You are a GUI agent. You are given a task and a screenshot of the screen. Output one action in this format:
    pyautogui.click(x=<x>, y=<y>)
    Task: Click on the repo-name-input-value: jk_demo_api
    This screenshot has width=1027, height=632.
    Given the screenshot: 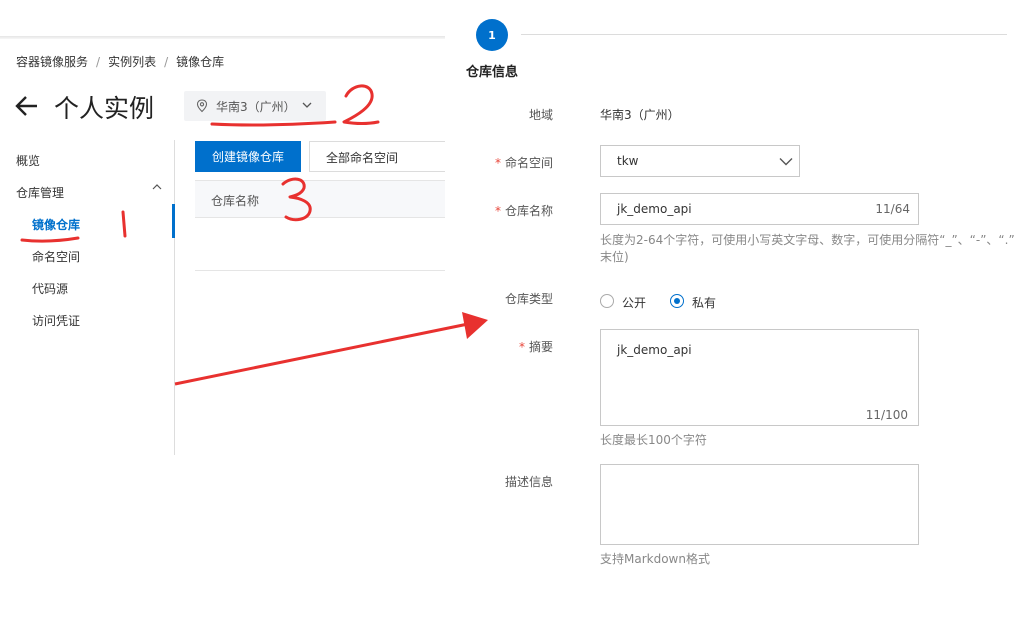 What is the action you would take?
    pyautogui.click(x=654, y=209)
    